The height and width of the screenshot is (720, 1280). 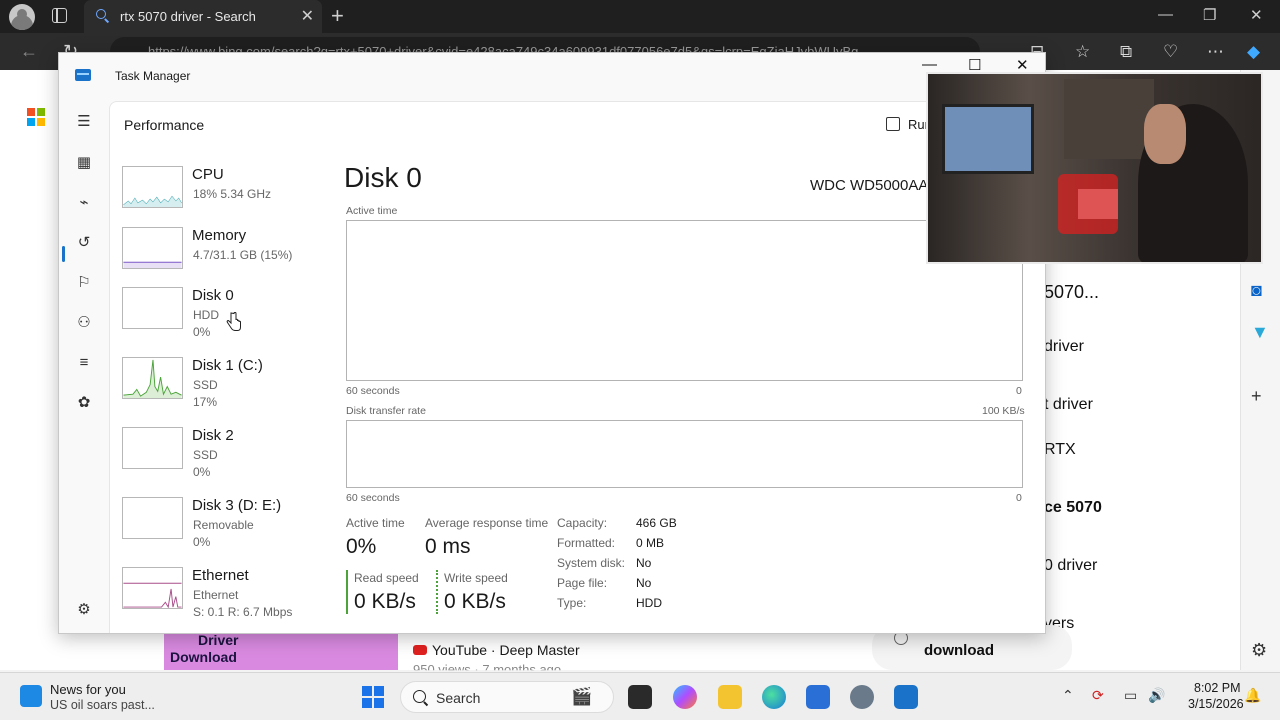 What do you see at coordinates (1256, 396) in the screenshot?
I see `add-icon: +` at bounding box center [1256, 396].